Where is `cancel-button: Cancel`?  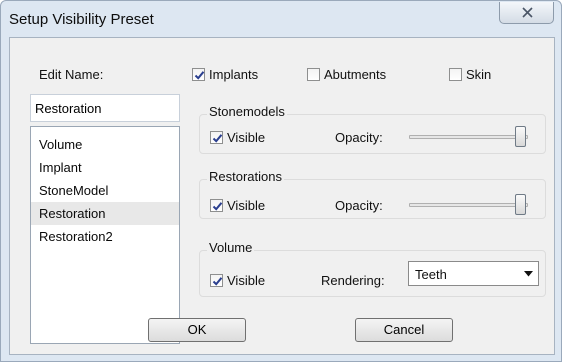
cancel-button: Cancel is located at coordinates (404, 330).